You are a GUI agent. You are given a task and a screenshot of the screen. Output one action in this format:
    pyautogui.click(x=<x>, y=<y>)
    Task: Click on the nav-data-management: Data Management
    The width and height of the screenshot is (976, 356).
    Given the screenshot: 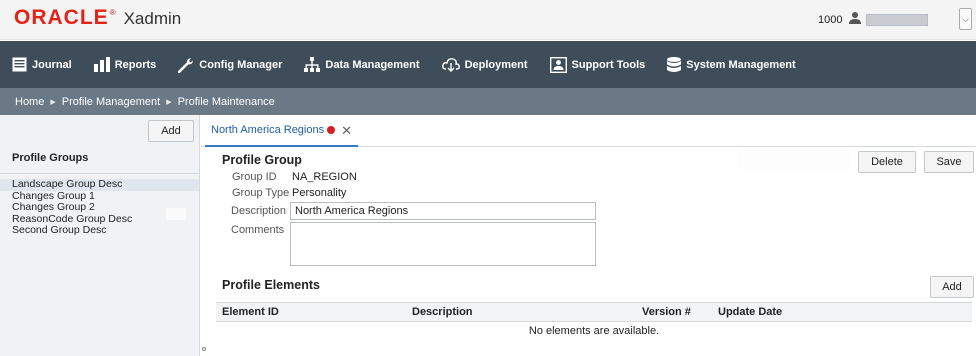 What is the action you would take?
    pyautogui.click(x=362, y=64)
    